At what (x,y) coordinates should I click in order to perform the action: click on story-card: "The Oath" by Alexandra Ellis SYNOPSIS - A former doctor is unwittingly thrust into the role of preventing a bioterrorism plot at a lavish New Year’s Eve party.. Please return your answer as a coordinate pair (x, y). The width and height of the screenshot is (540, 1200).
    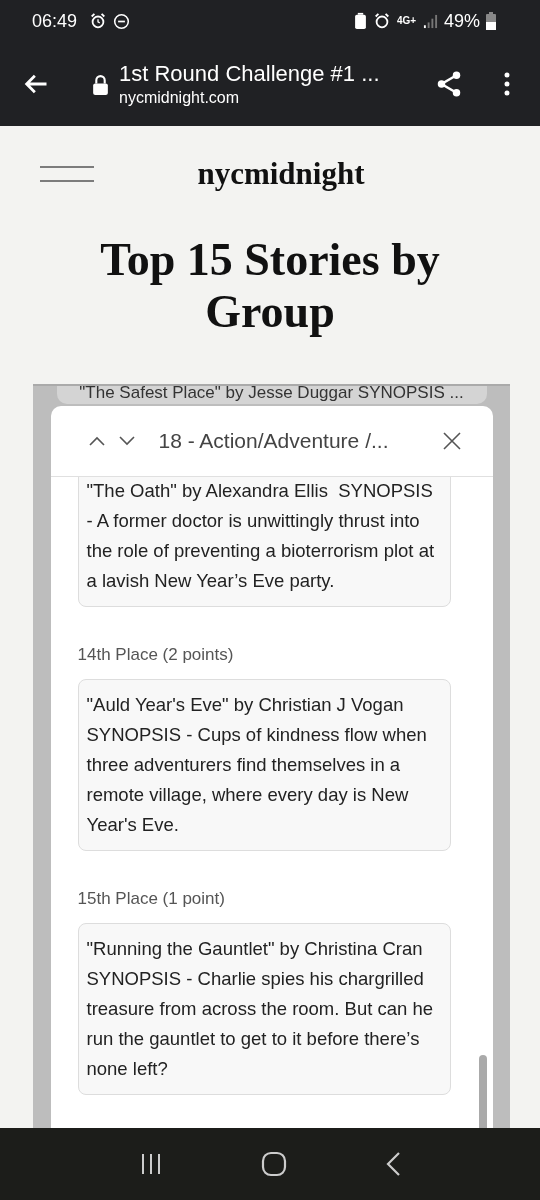
    Looking at the image, I should click on (264, 542).